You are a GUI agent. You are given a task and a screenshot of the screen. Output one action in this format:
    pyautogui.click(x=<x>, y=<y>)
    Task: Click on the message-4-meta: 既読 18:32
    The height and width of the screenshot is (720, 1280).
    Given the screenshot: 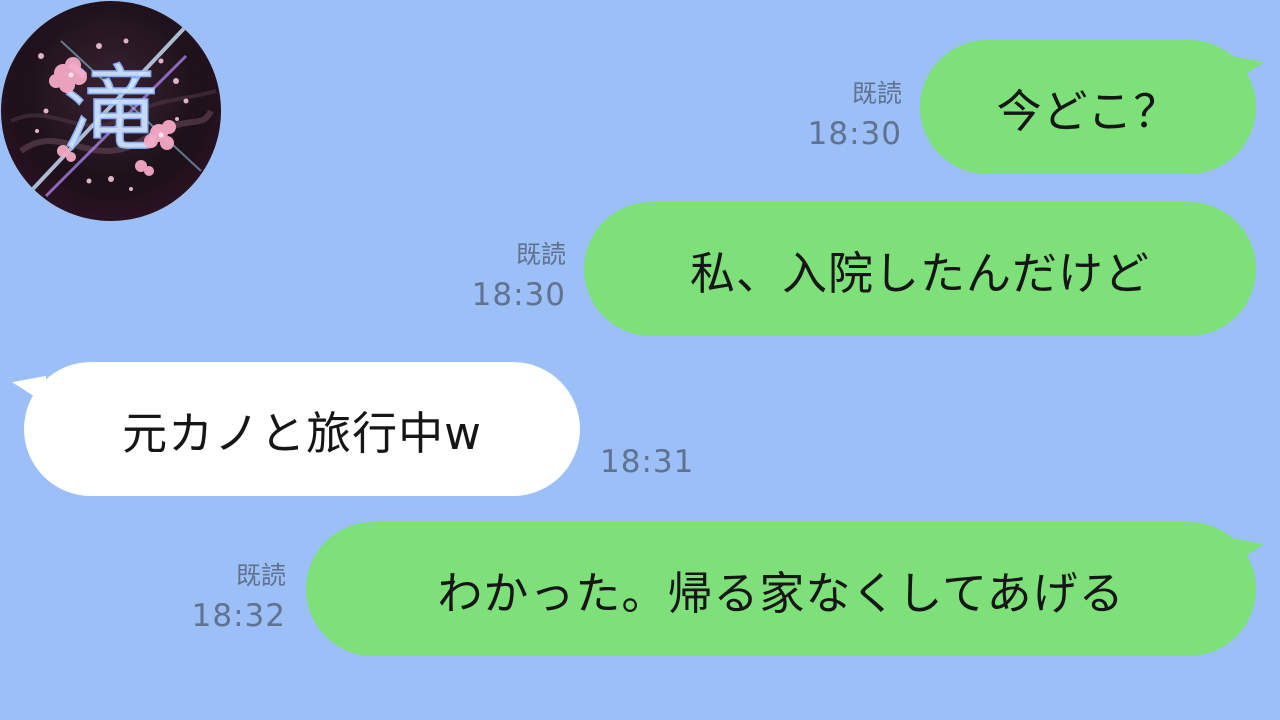 What is the action you would take?
    pyautogui.click(x=224, y=596)
    